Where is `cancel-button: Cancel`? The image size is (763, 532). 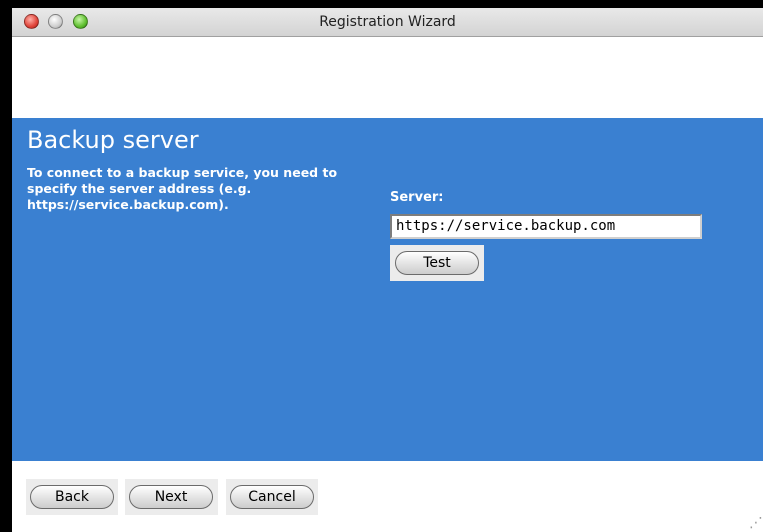
cancel-button: Cancel is located at coordinates (272, 497).